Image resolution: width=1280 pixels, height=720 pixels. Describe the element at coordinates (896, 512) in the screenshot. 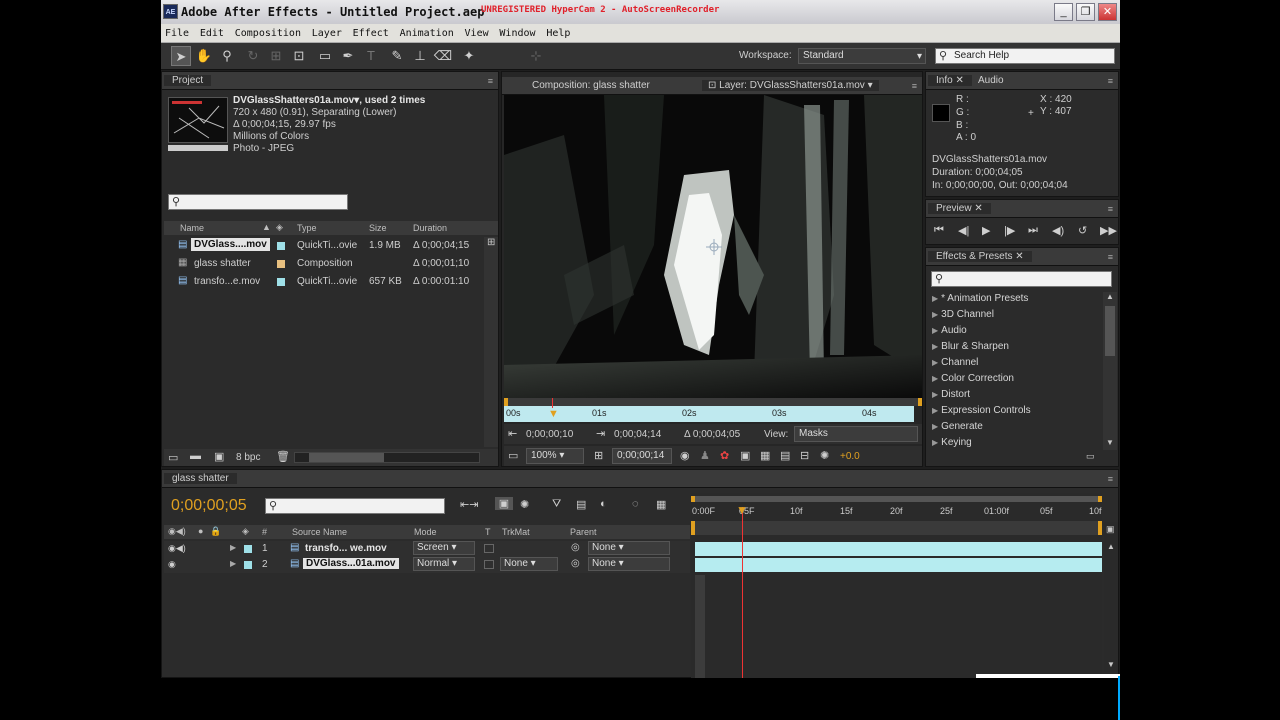

I see `timeline-ruler: 0:00F 05F 10f 15f 20f 25f 01:00f 05f 10f` at that location.